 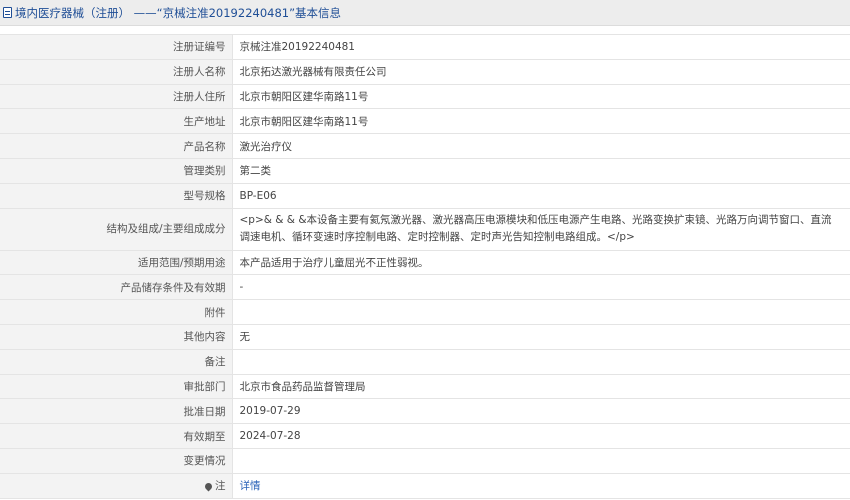 I want to click on table-row: 型号规格 BP-E06, so click(x=425, y=195).